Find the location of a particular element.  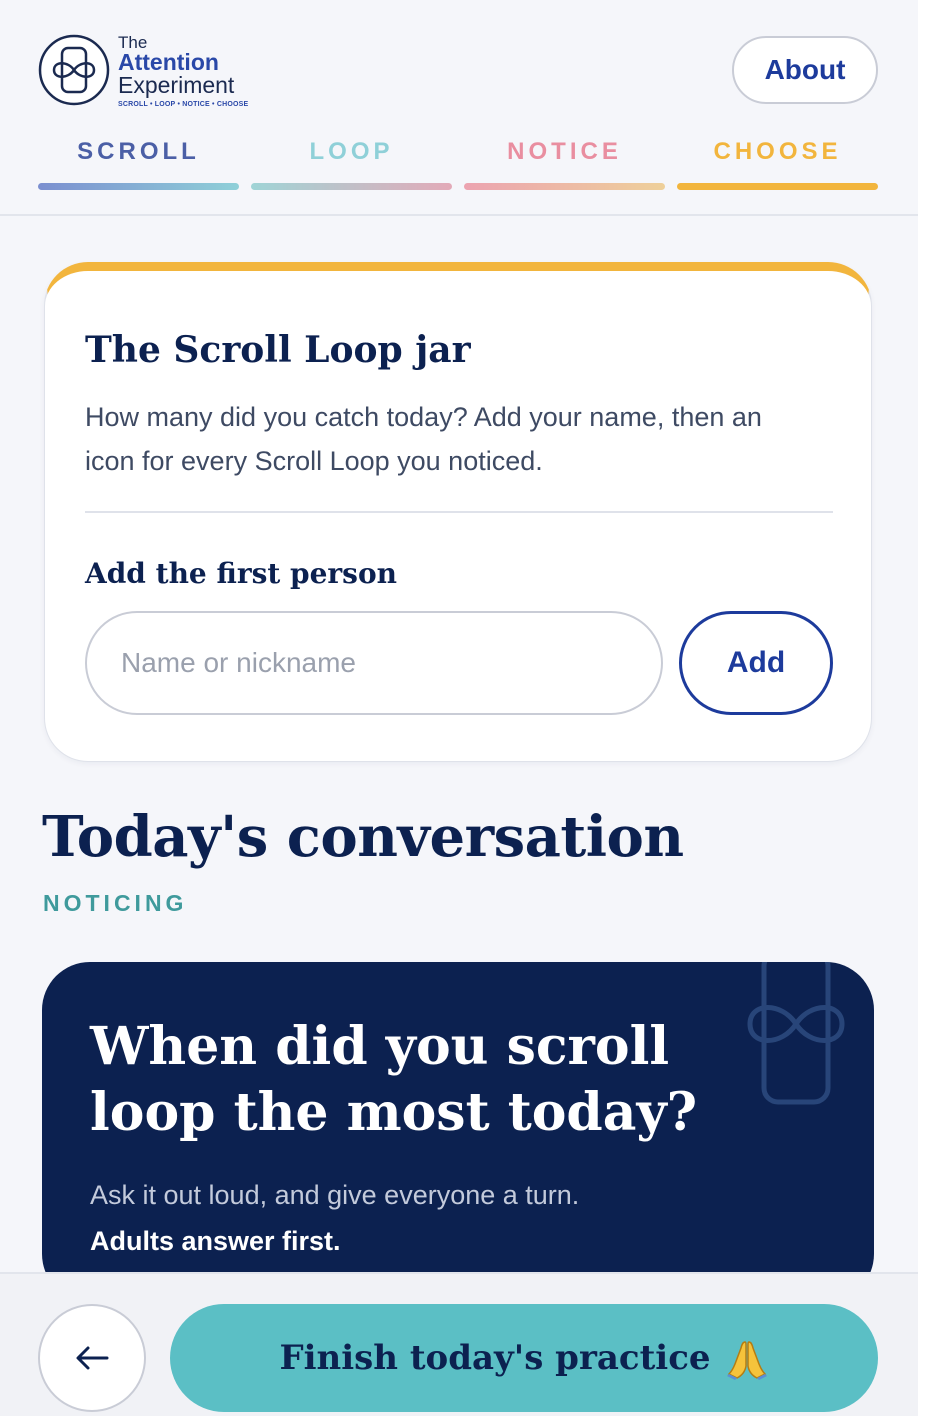

jar-title: The Scroll Loop jar is located at coordinates (278, 350).